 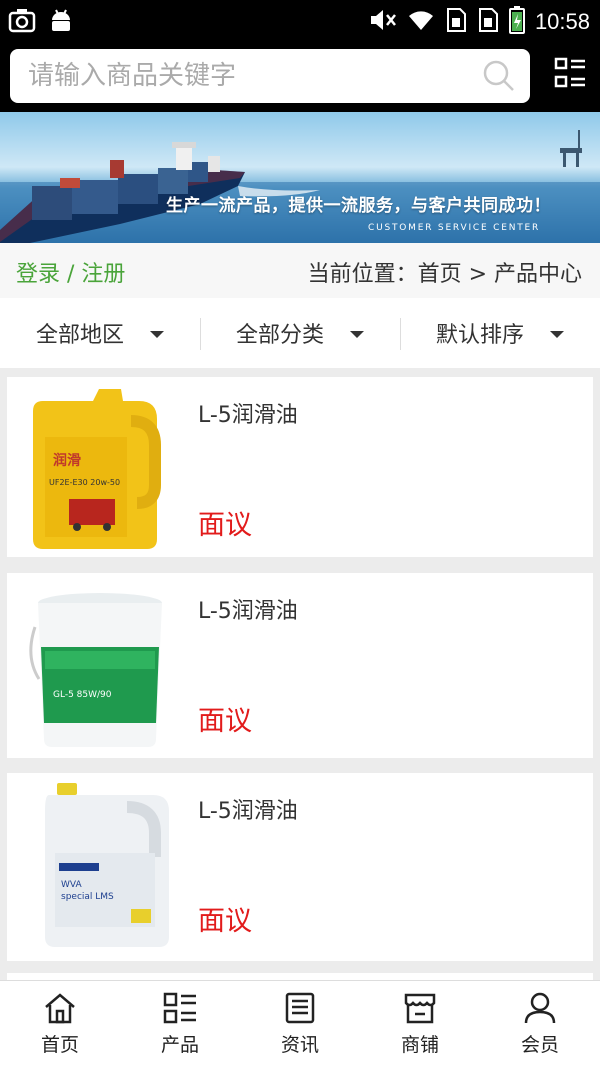 I want to click on bottom-tab-bar: 首页 产品 资讯 商铺 会员, so click(x=300, y=1023).